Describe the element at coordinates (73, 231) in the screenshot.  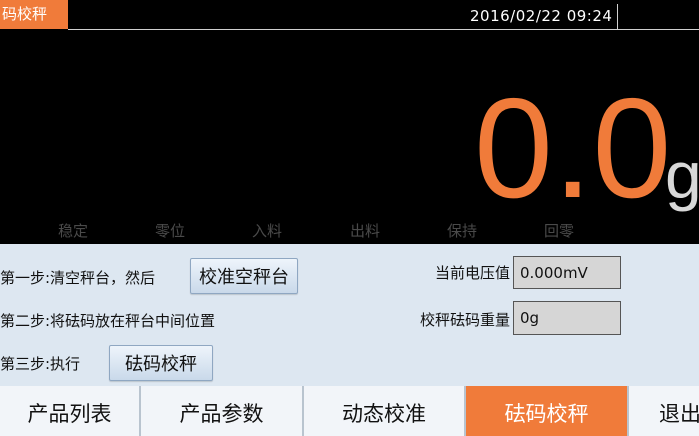
I see `indicator-stable: 稳定` at that location.